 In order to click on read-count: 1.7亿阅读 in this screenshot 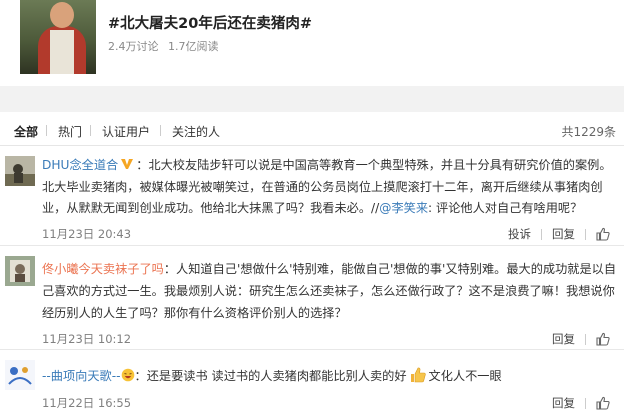, I will do `click(193, 46)`.